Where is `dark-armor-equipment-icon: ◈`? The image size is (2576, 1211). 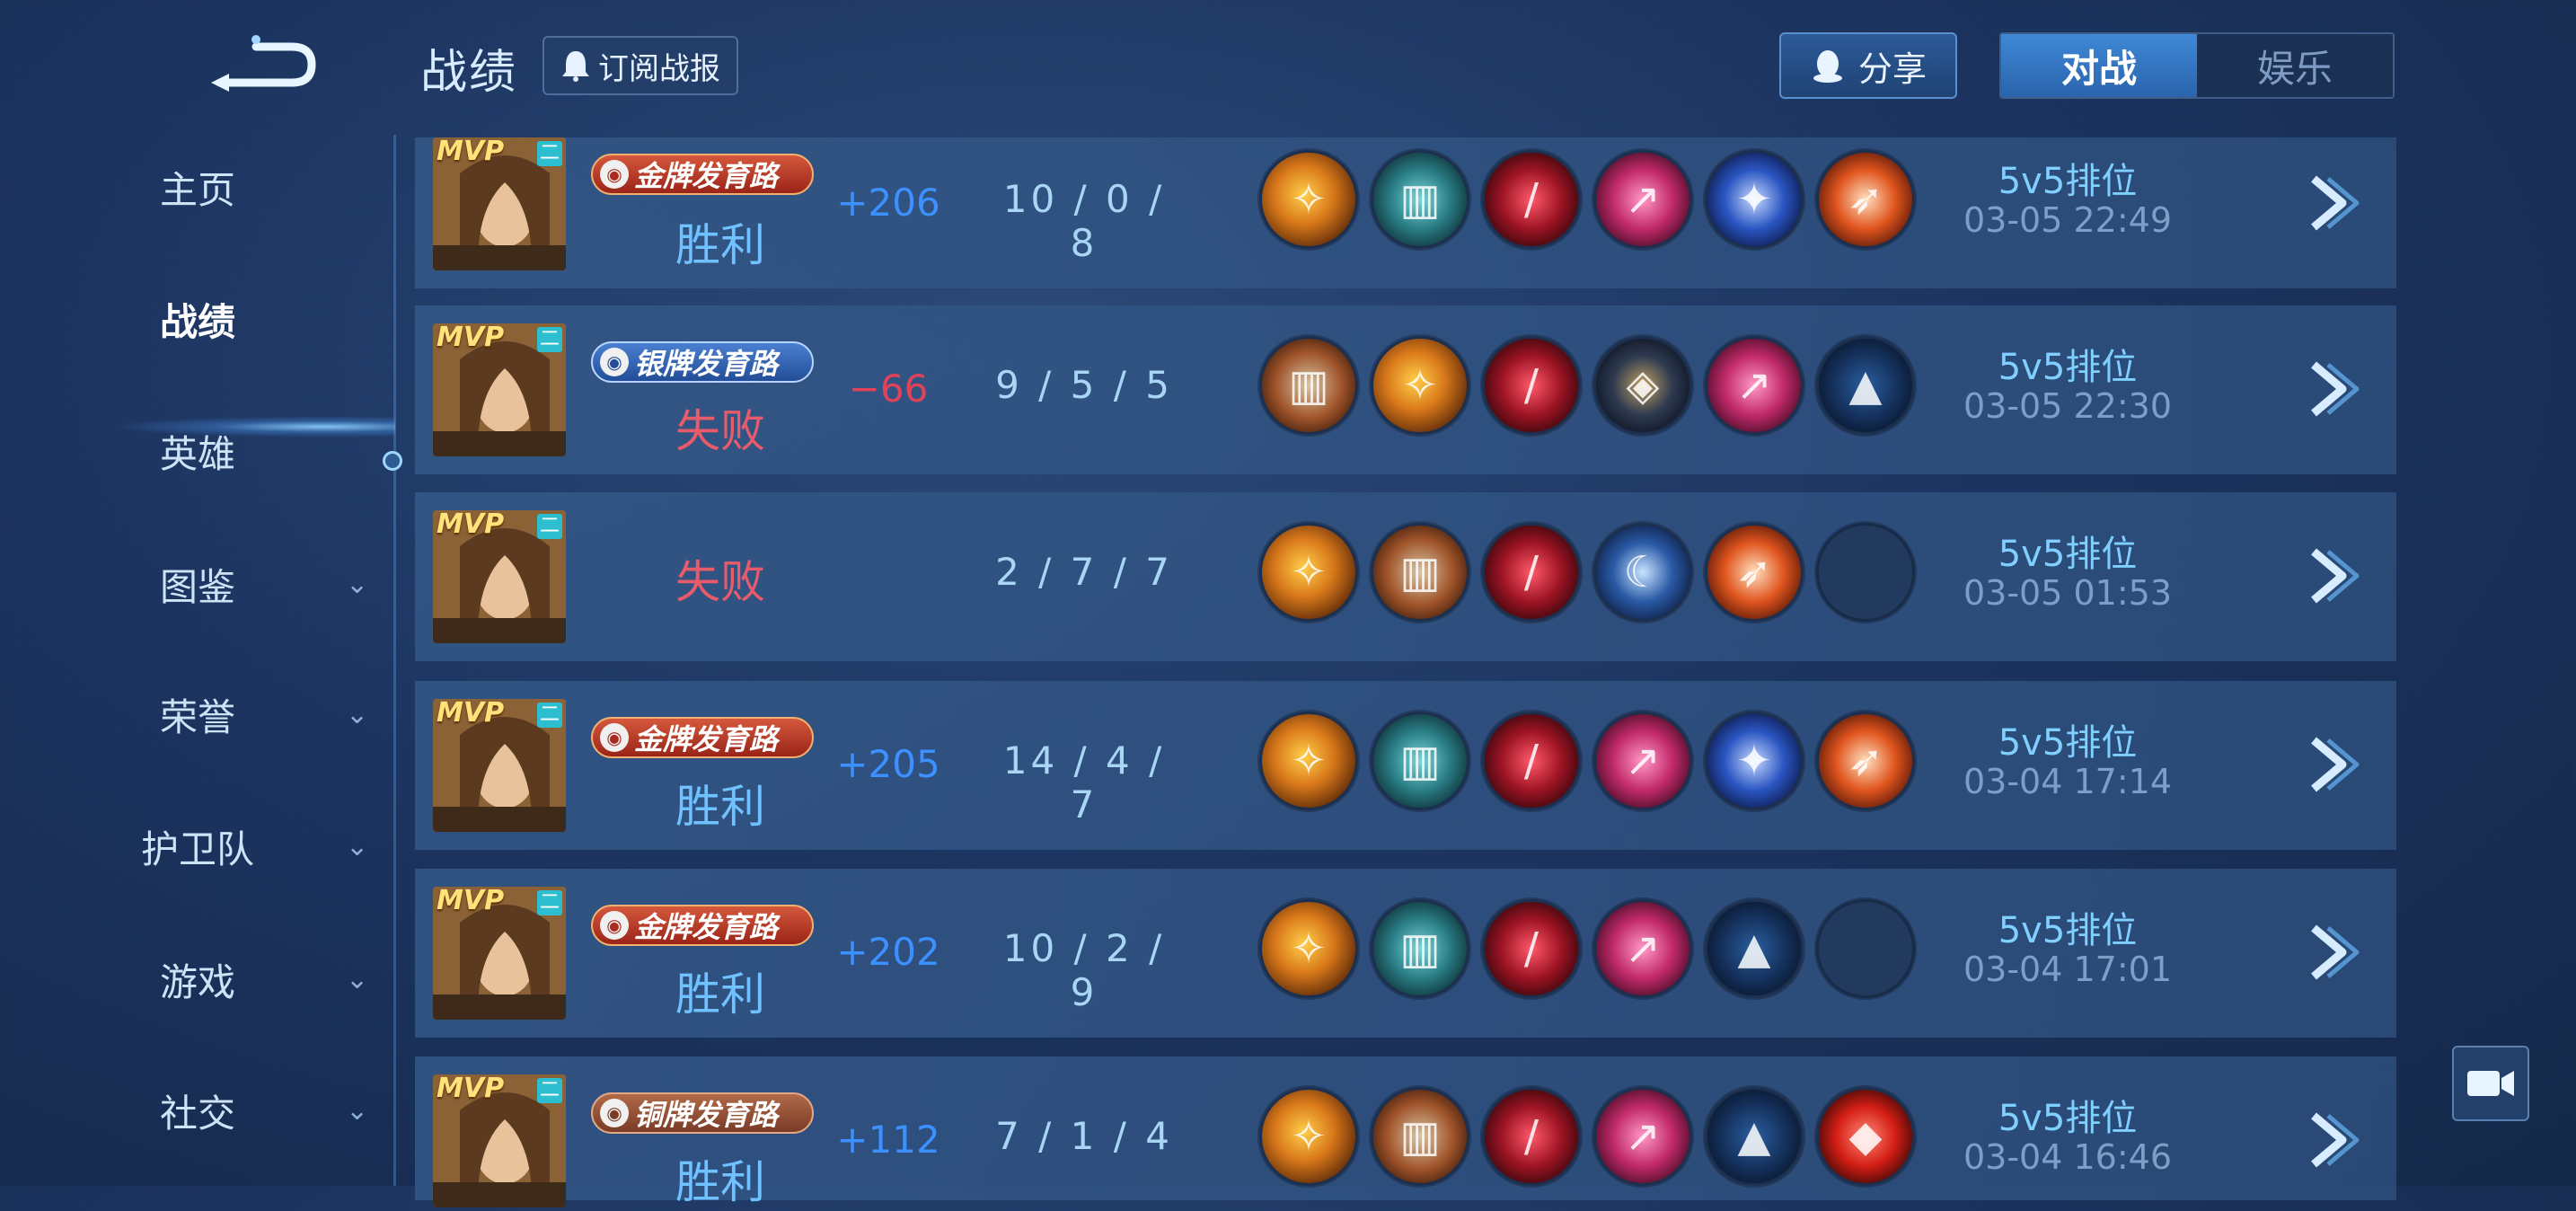
dark-armor-equipment-icon: ◈ is located at coordinates (1642, 385).